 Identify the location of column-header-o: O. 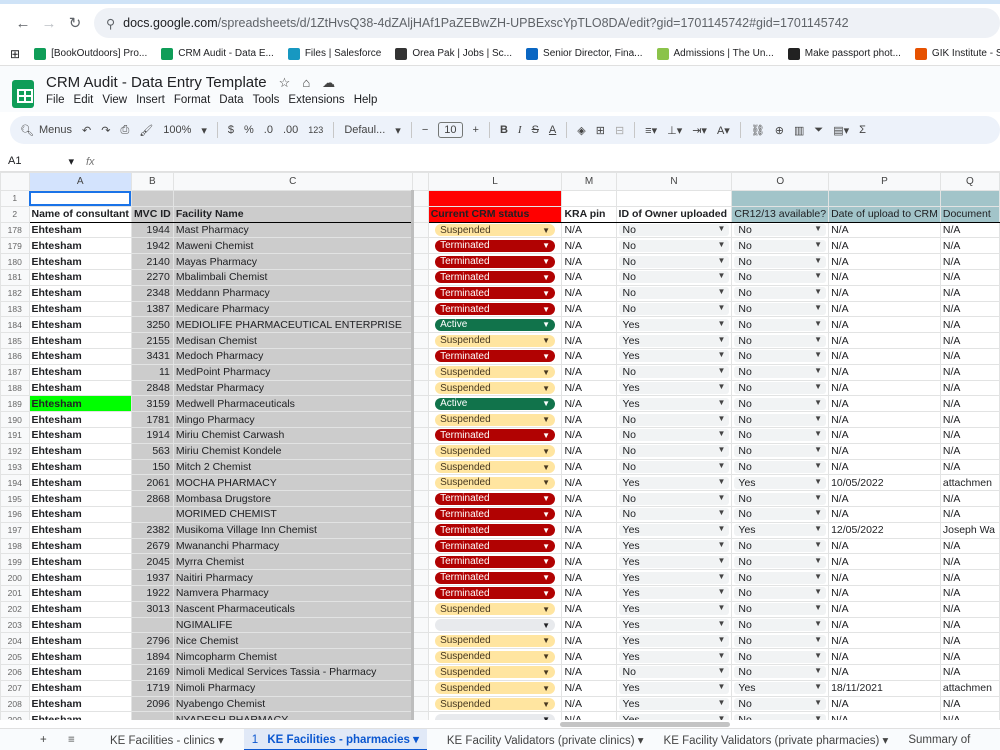
(780, 181).